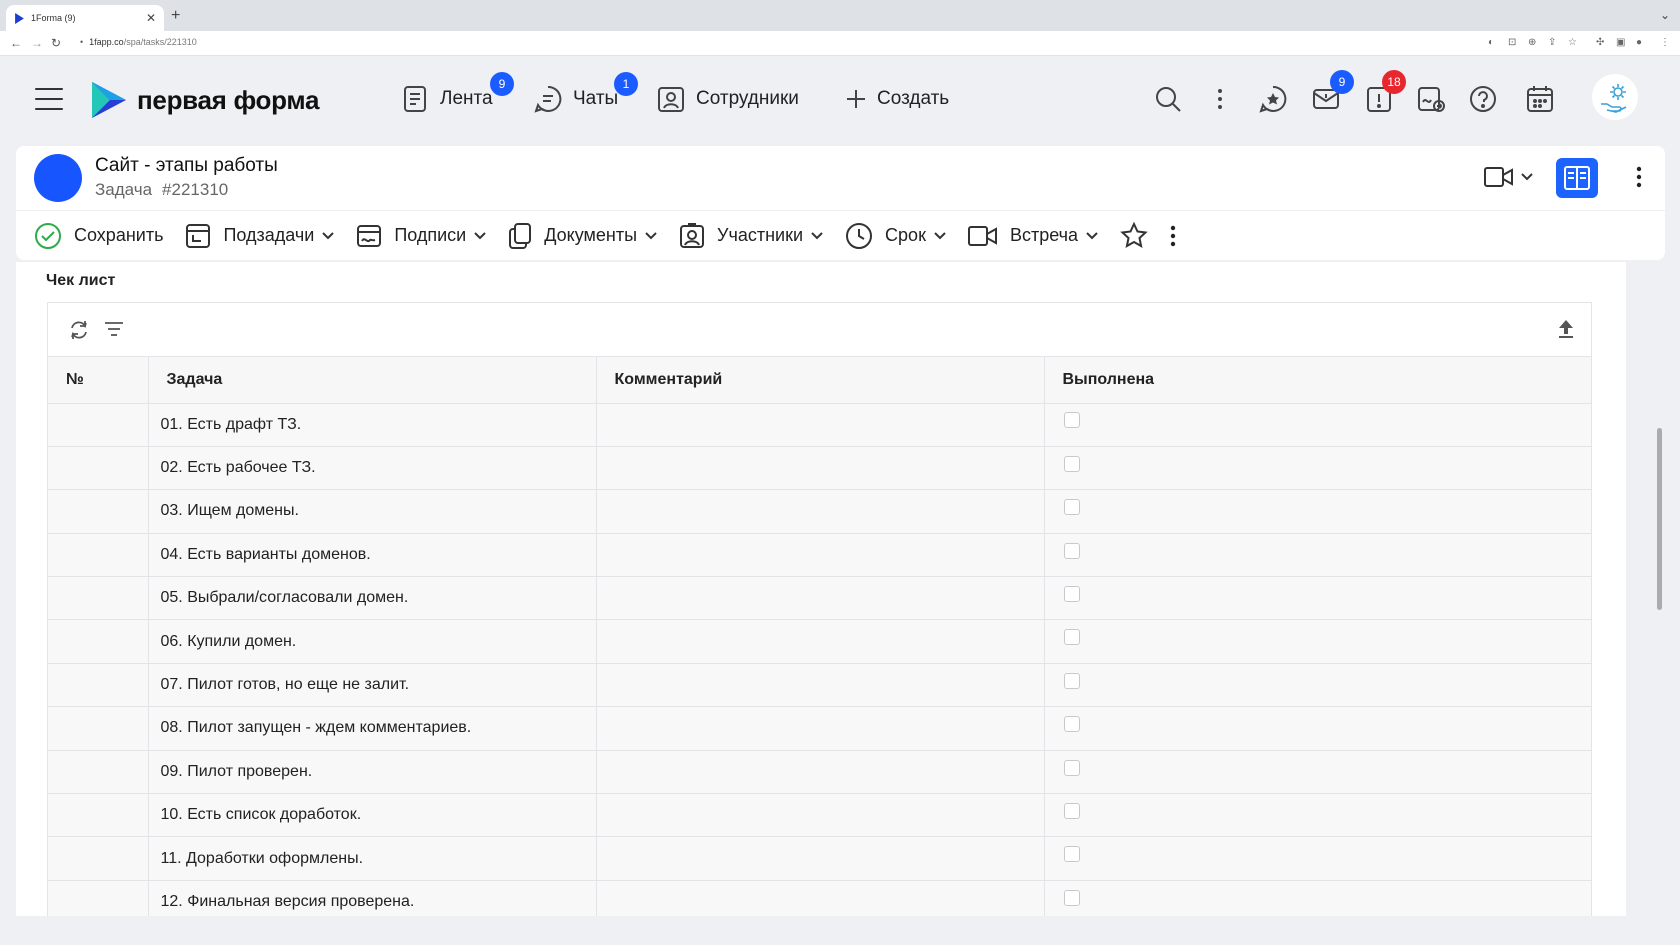  Describe the element at coordinates (1665, 15) in the screenshot. I see `tab-list-chevron-icon: ⌄` at that location.